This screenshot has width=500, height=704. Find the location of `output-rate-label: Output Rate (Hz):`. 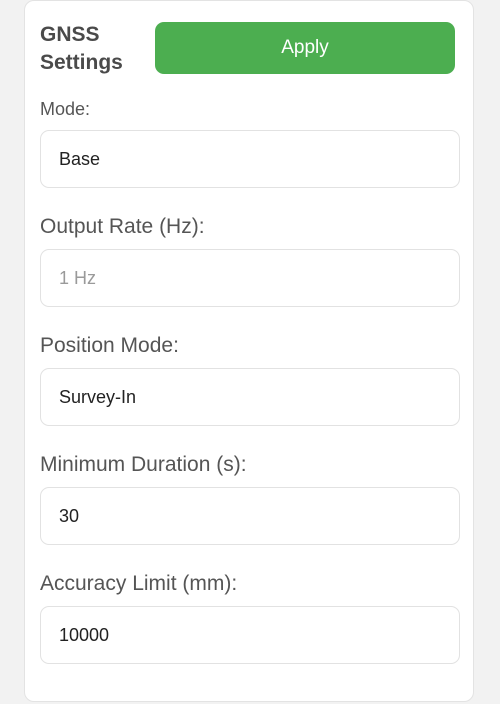

output-rate-label: Output Rate (Hz): is located at coordinates (122, 226).